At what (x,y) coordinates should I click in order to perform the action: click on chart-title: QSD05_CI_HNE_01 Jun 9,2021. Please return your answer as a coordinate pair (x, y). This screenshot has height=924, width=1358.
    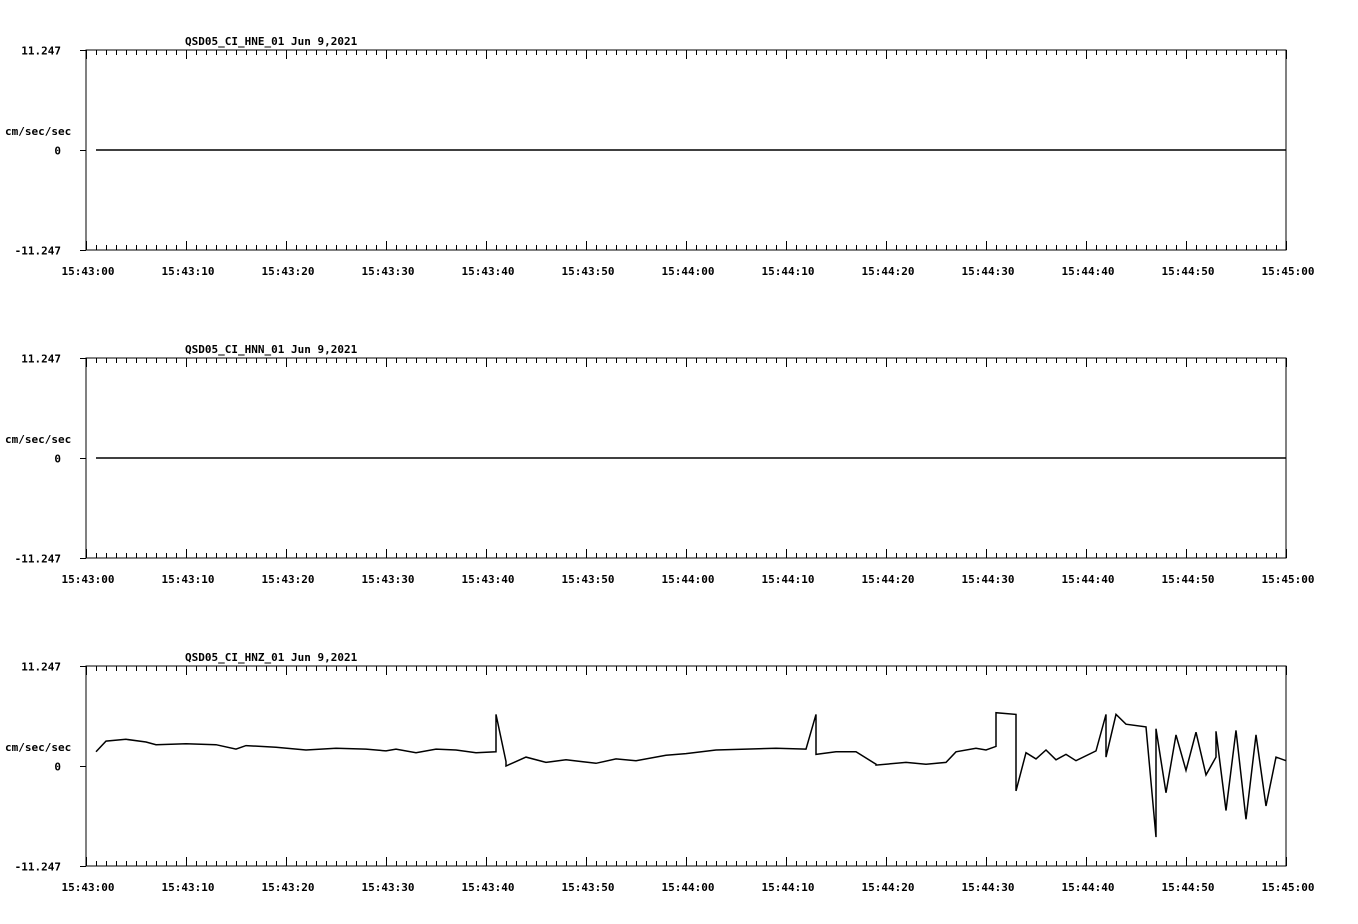
    Looking at the image, I should click on (271, 41).